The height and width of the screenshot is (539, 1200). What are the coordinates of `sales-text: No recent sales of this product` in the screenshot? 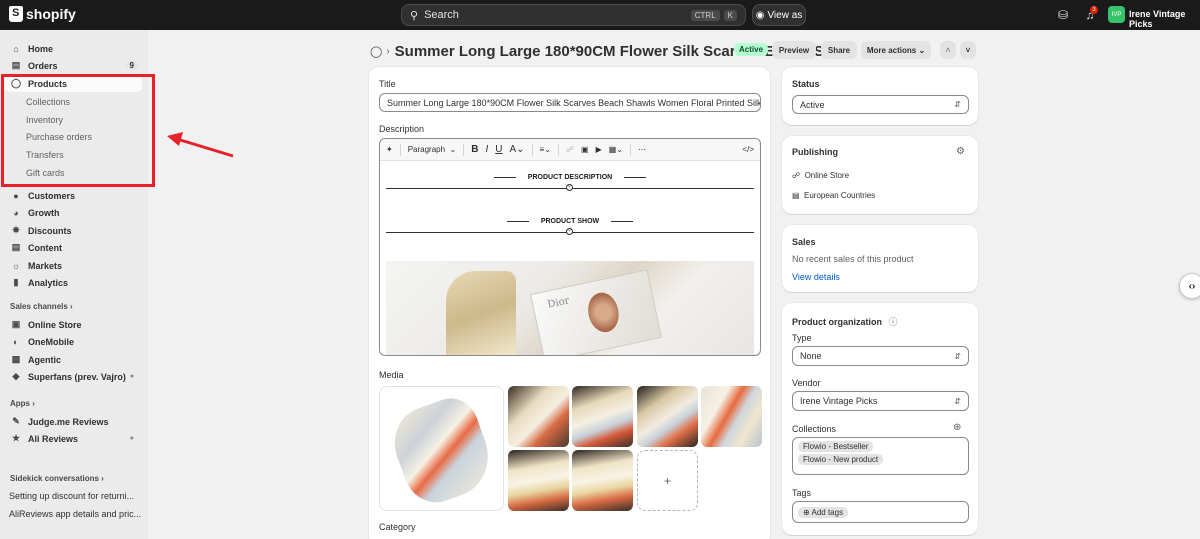 It's located at (853, 259).